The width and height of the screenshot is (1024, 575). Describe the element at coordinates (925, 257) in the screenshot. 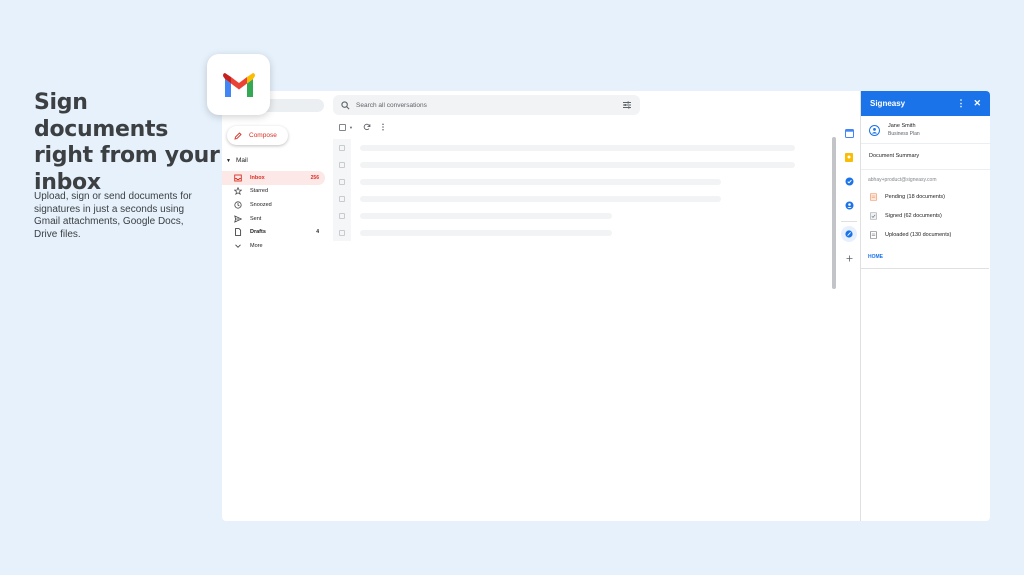

I see `home-link: HOME` at that location.